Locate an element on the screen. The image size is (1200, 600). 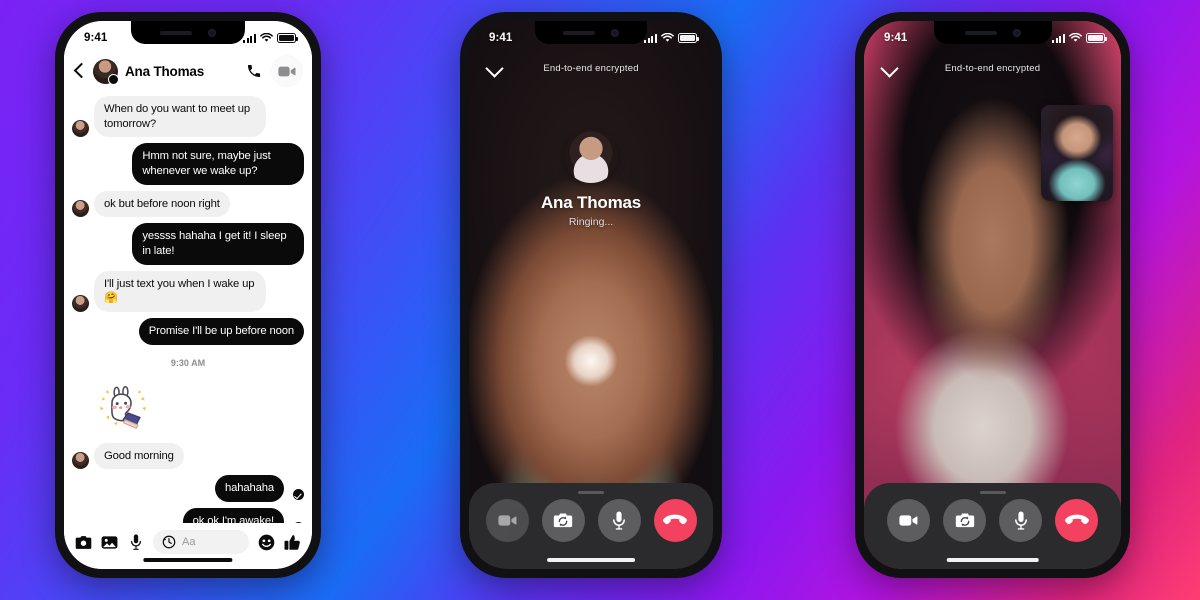
self-view-pip is located at coordinates (1077, 153).